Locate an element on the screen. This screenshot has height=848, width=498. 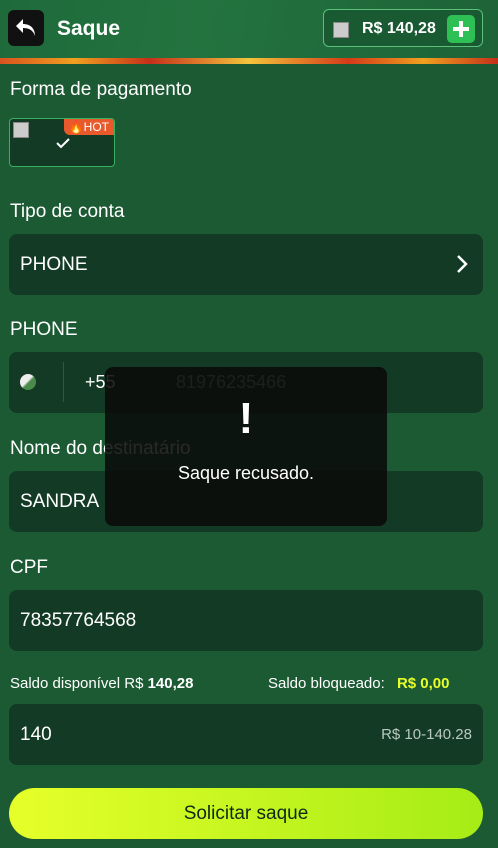
header: Saque R$ 140,28 is located at coordinates (249, 32).